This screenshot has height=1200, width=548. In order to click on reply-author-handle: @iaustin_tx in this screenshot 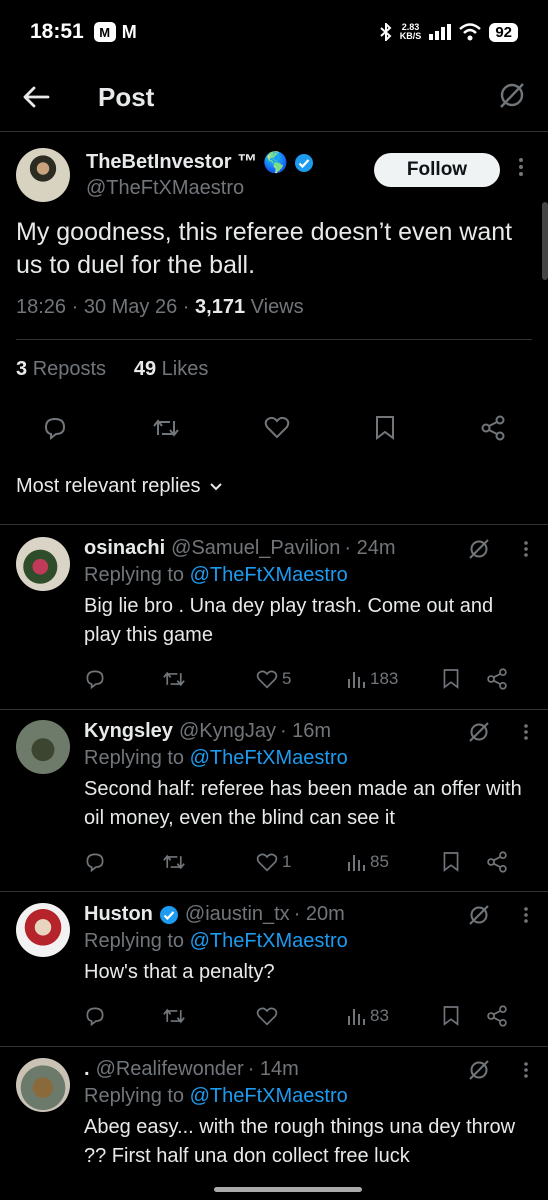, I will do `click(237, 914)`.